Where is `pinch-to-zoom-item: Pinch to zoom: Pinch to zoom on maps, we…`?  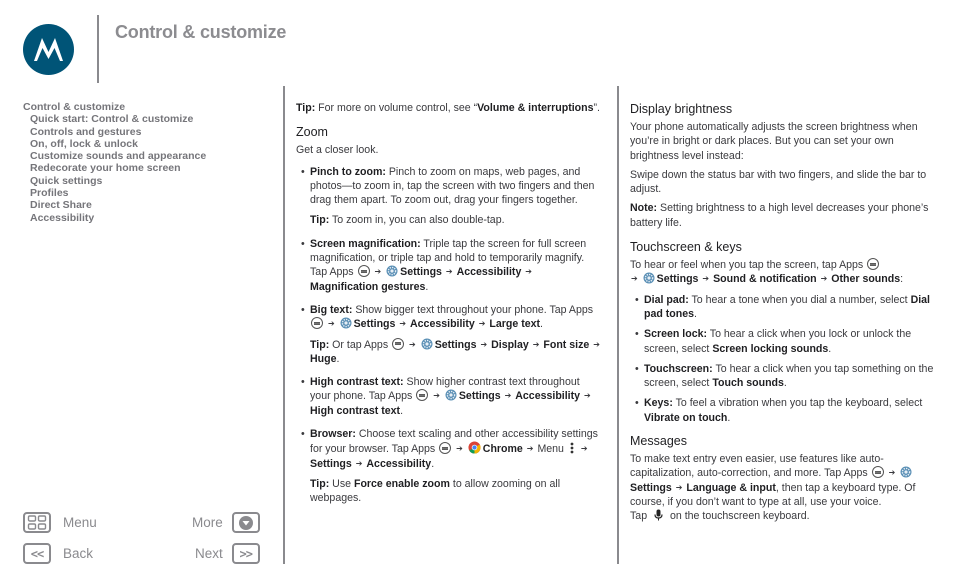 pinch-to-zoom-item: Pinch to zoom: Pinch to zoom on maps, we… is located at coordinates (449, 186).